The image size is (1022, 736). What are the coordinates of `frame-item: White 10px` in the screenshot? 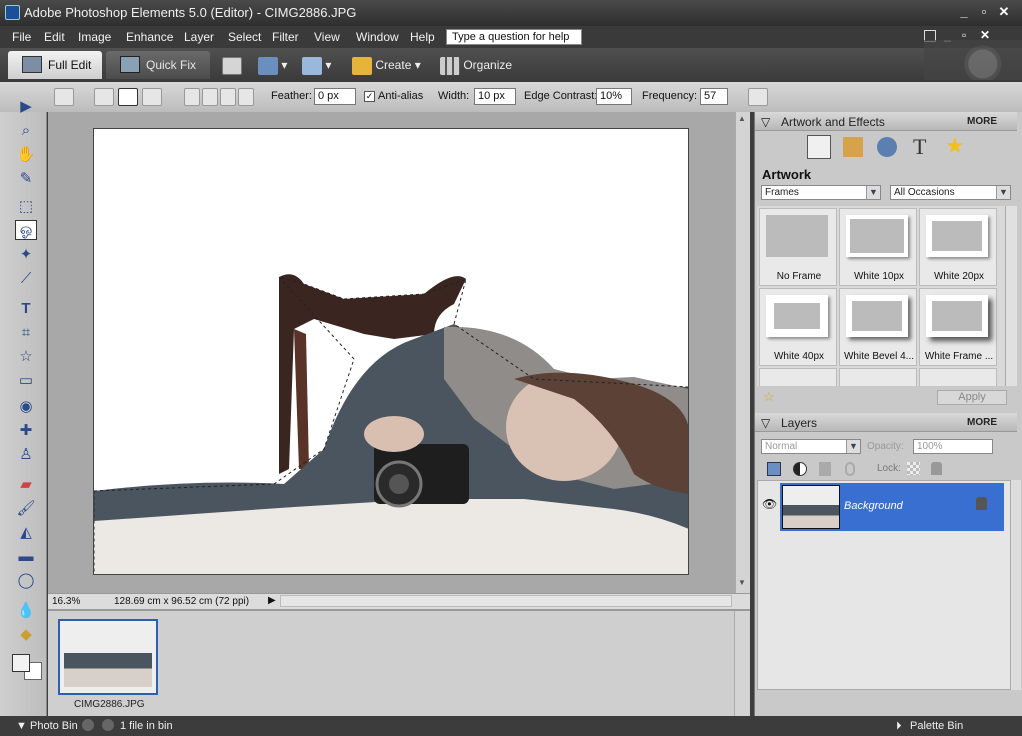 It's located at (878, 247).